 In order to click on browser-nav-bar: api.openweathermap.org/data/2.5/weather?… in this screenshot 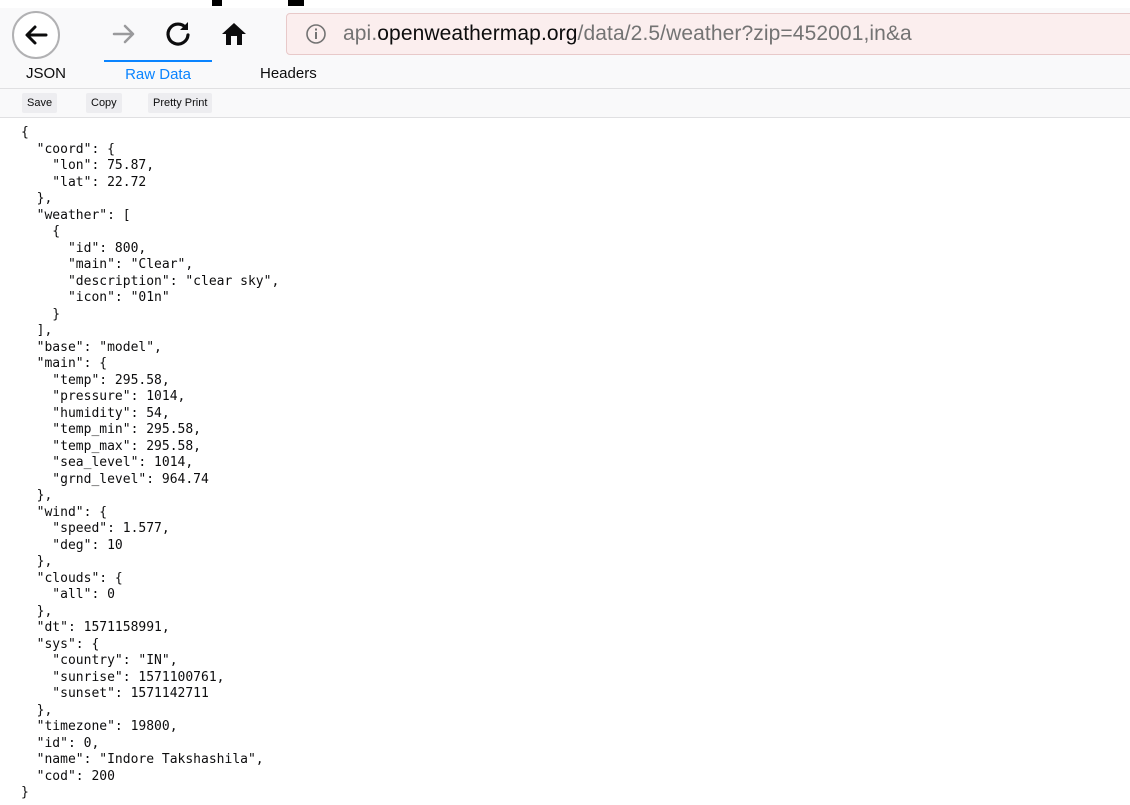, I will do `click(565, 34)`.